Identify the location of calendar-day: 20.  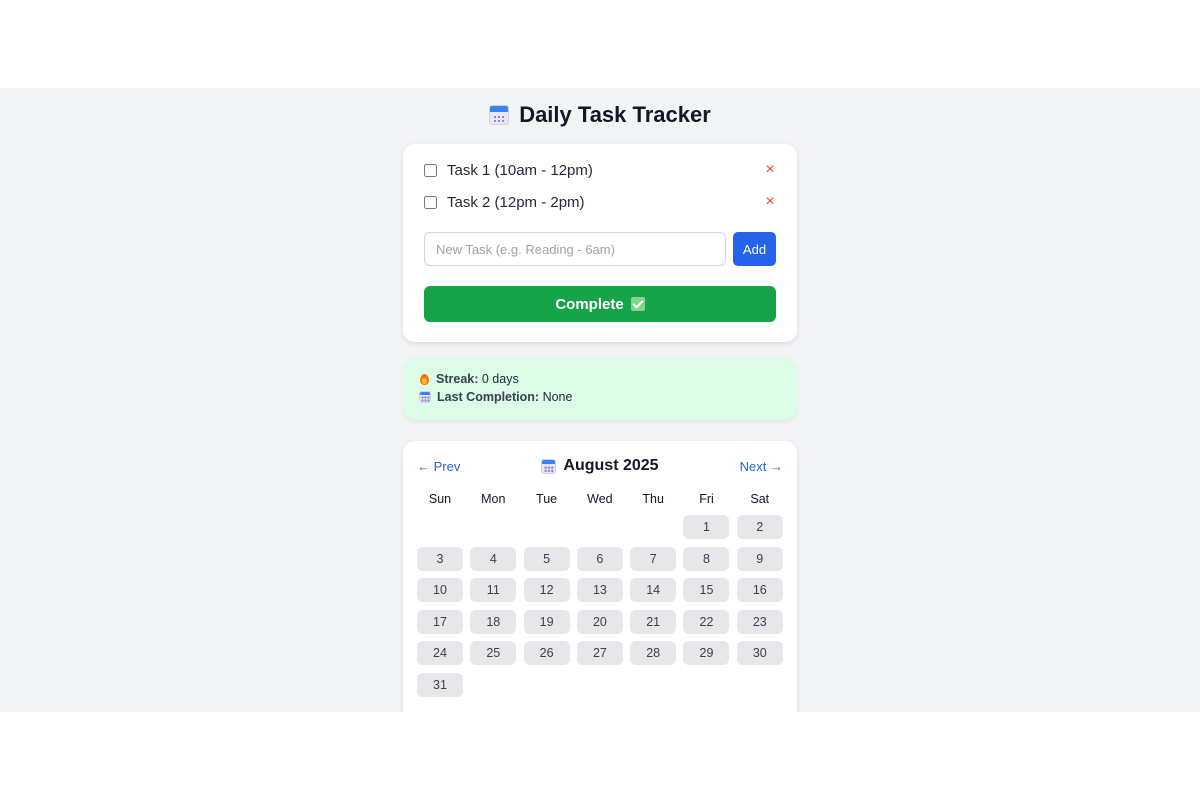
(599, 621).